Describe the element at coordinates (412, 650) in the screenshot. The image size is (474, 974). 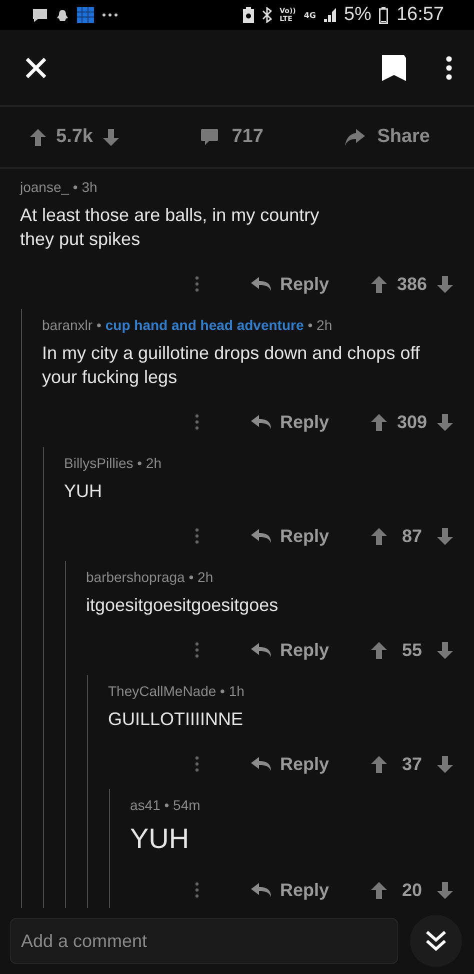
I see `comment-score: 55` at that location.